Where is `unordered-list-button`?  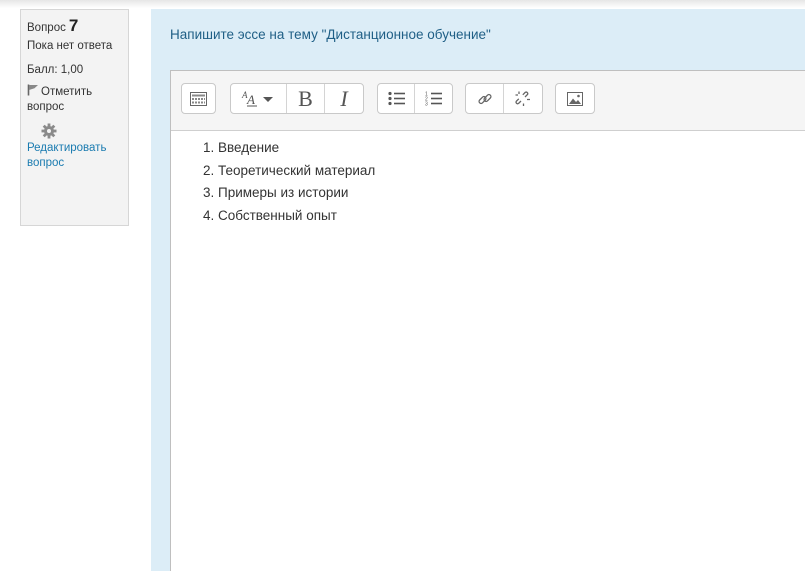 unordered-list-button is located at coordinates (396, 98).